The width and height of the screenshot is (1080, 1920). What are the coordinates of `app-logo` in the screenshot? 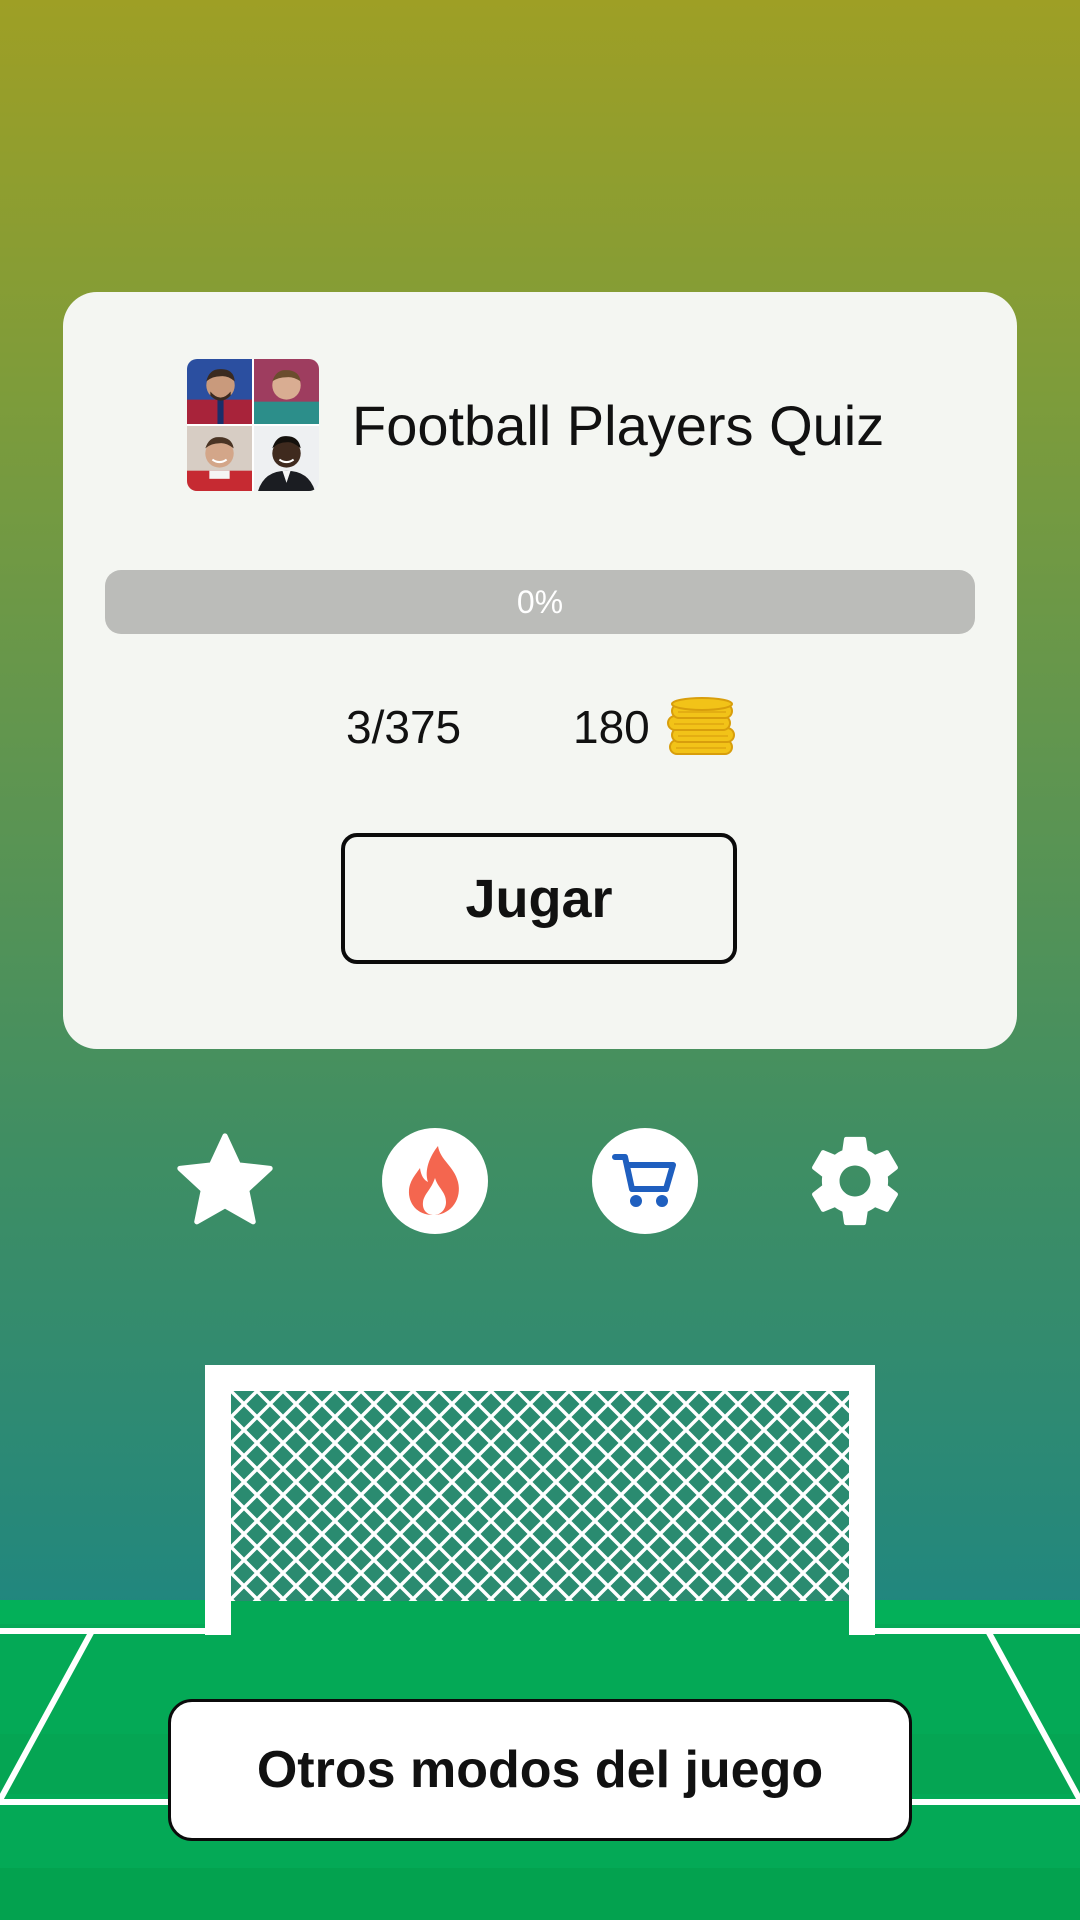 It's located at (253, 425).